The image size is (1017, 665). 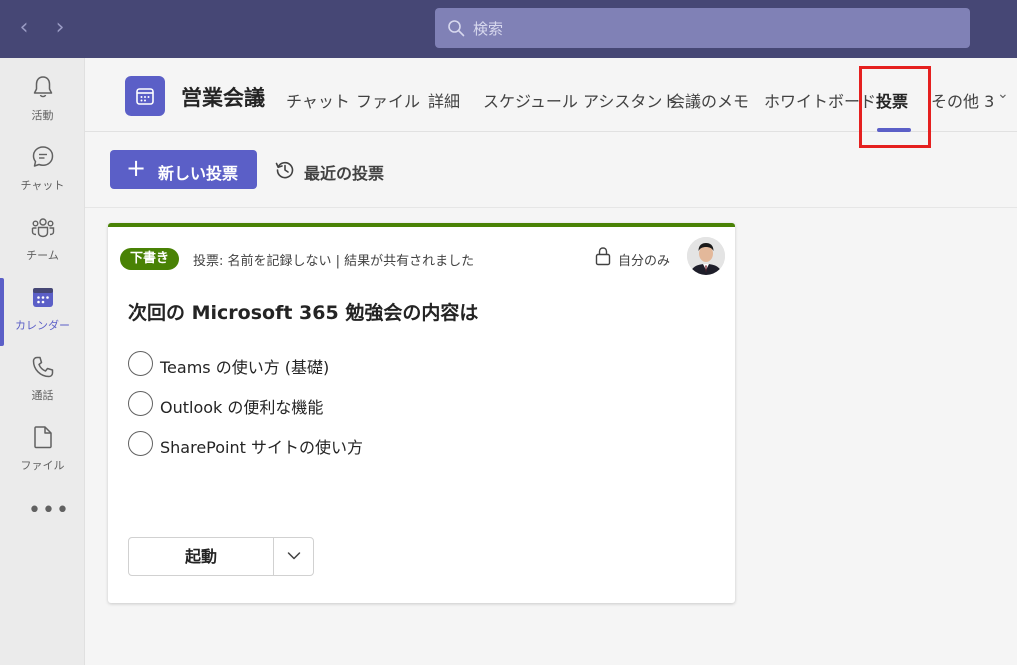 I want to click on rail-item-calendar: カレンダー, so click(x=42, y=312).